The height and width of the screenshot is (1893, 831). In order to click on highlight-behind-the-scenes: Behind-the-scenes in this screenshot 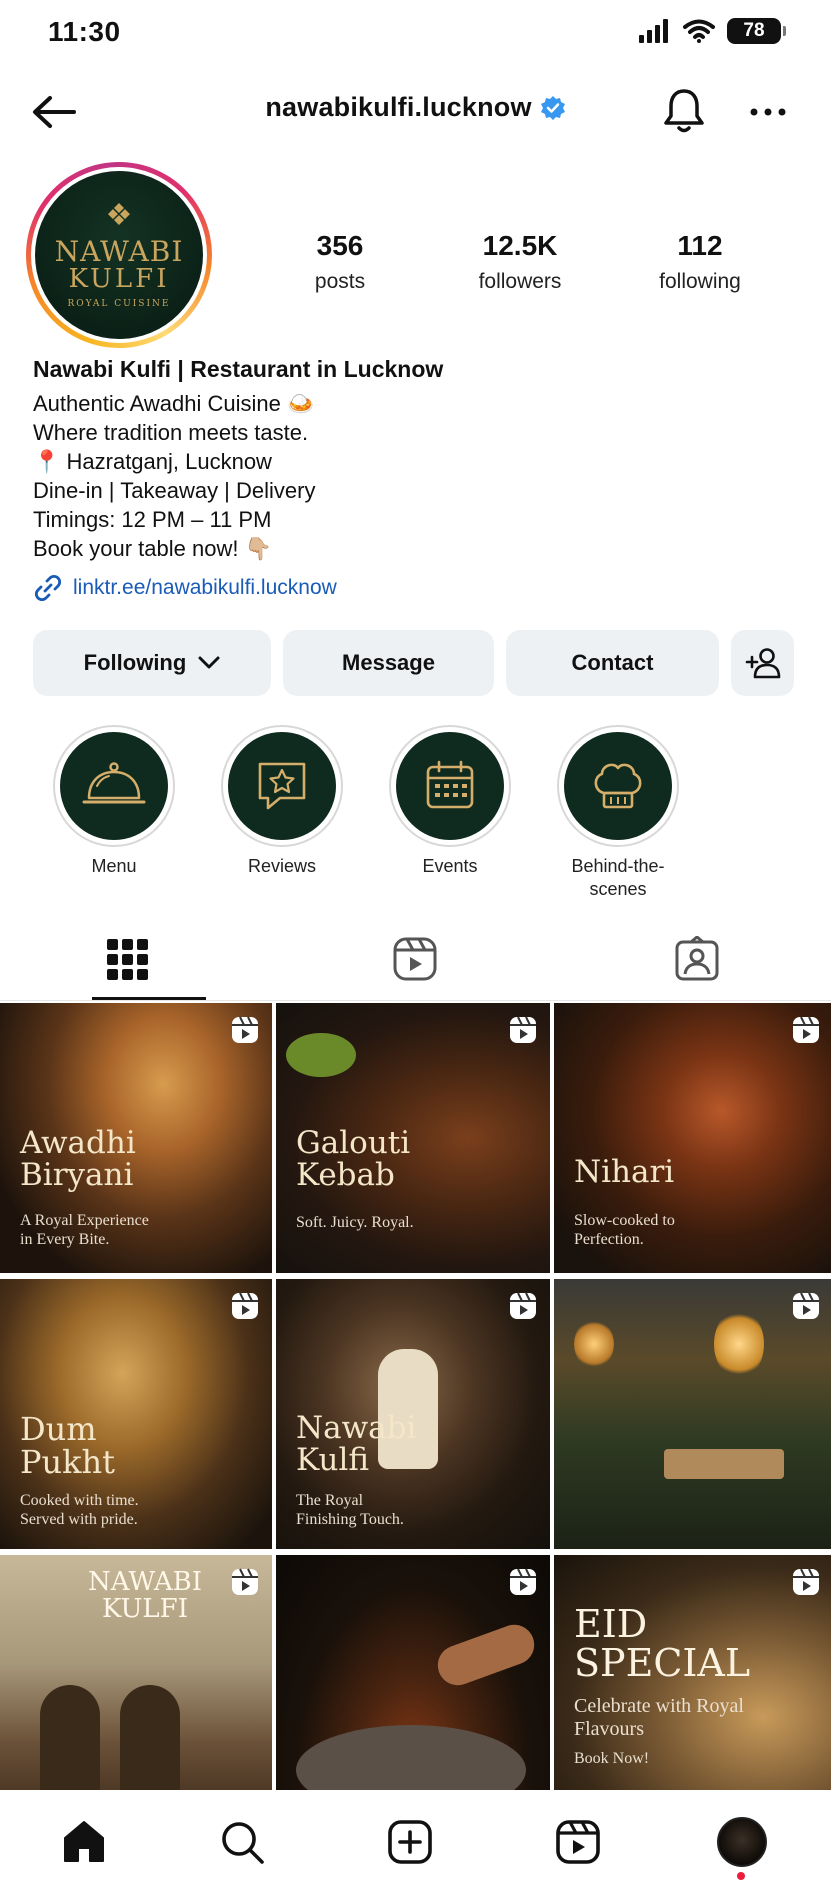, I will do `click(618, 813)`.